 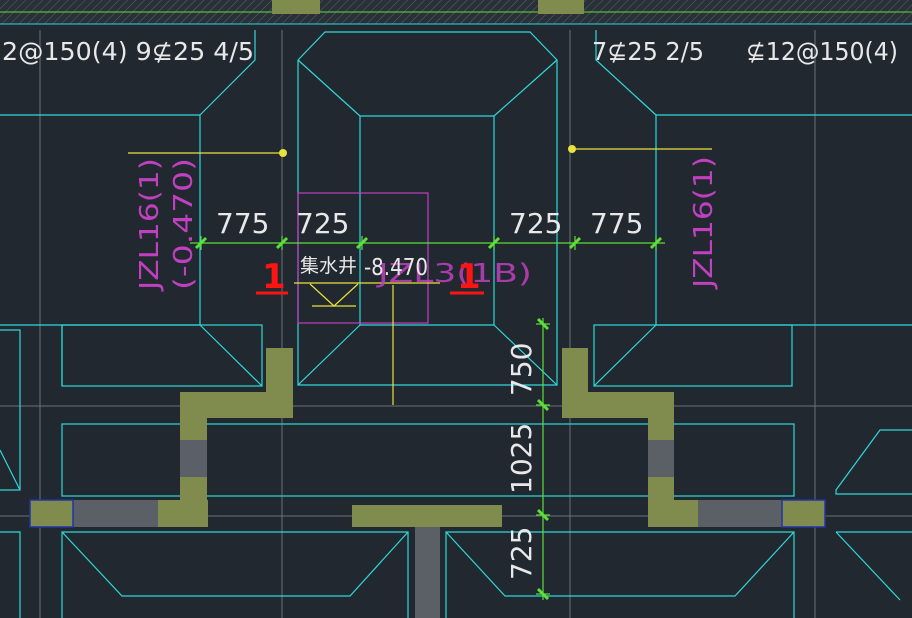 I want to click on section-mark-right: 1, so click(x=469, y=277).